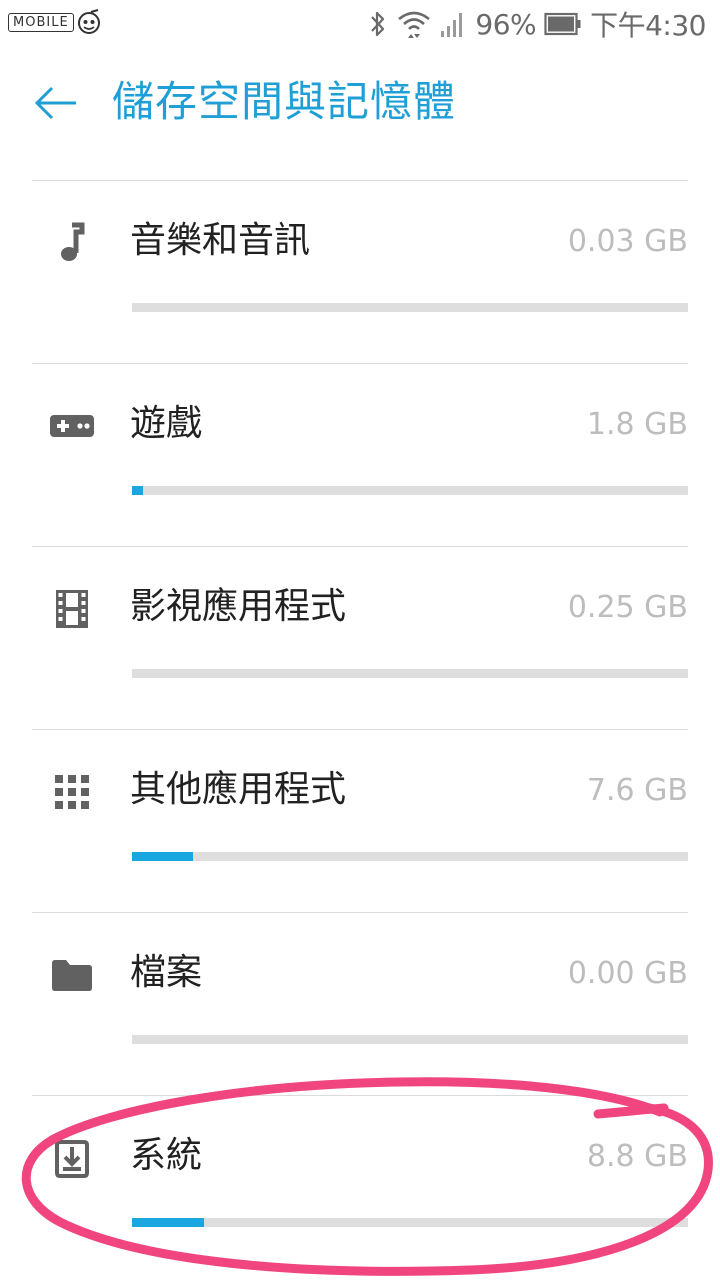 Image resolution: width=720 pixels, height=1280 pixels. What do you see at coordinates (72, 609) in the screenshot?
I see `film-icon` at bounding box center [72, 609].